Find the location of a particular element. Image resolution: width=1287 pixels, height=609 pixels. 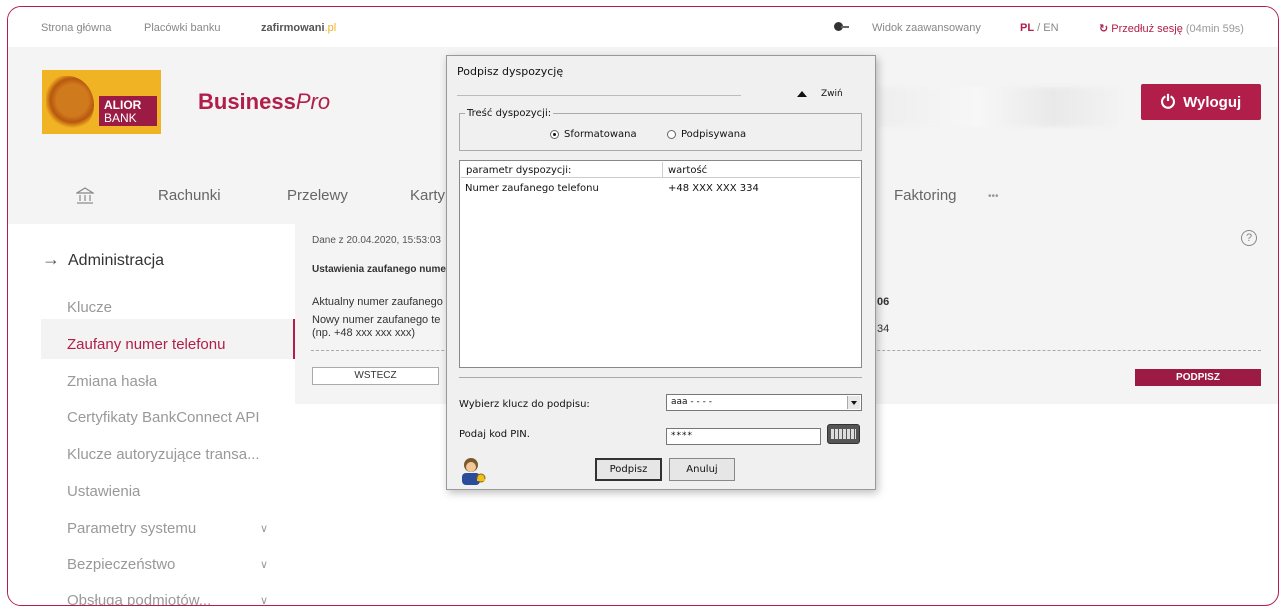

nav-cards: Karty is located at coordinates (427, 195).